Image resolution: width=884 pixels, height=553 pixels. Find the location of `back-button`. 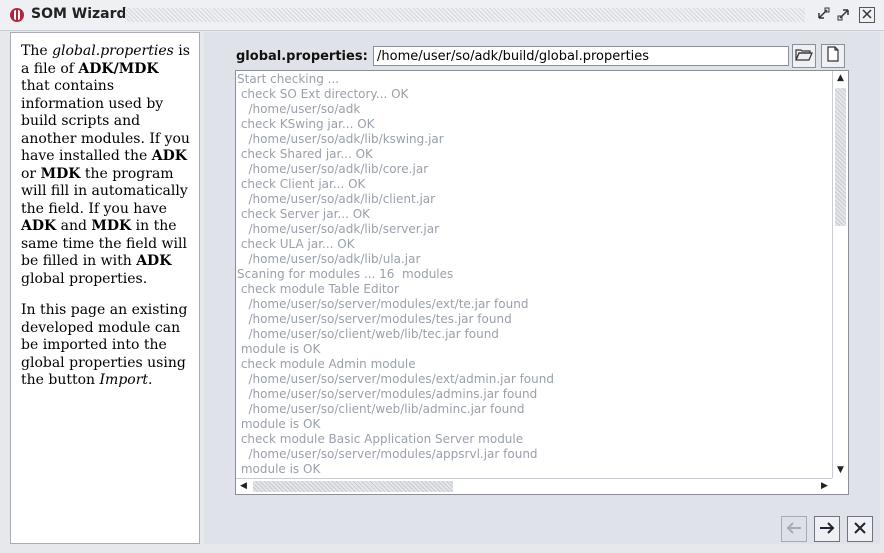

back-button is located at coordinates (794, 529).